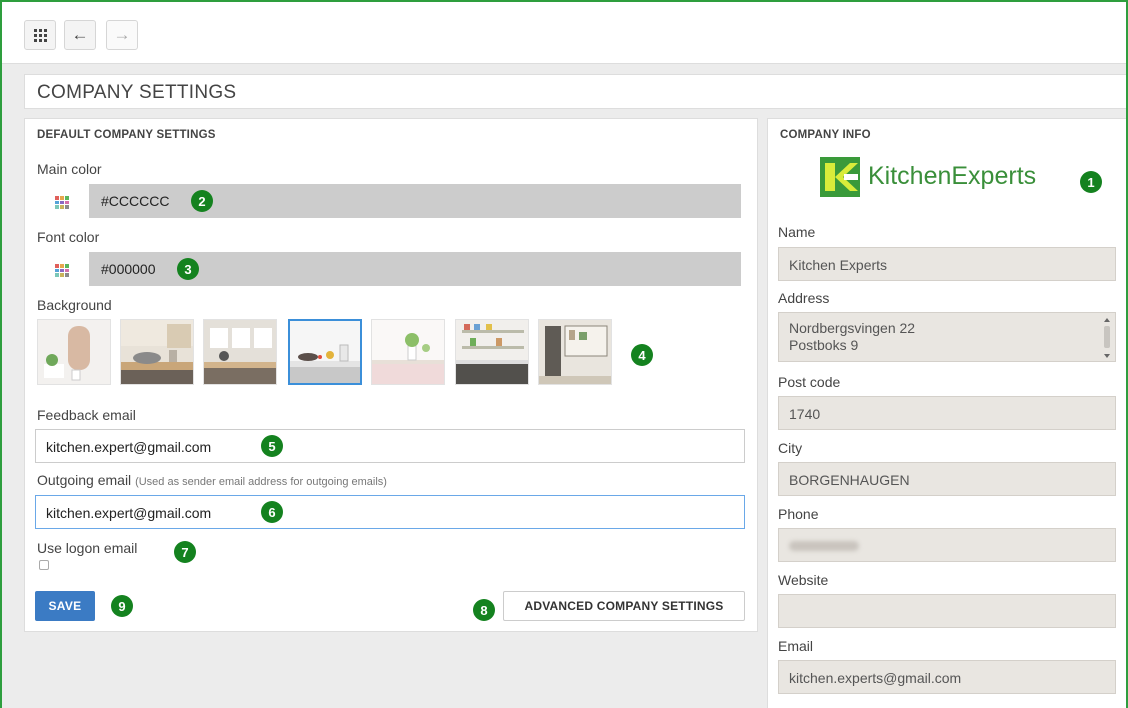 The height and width of the screenshot is (708, 1128). I want to click on address-label: Address, so click(804, 298).